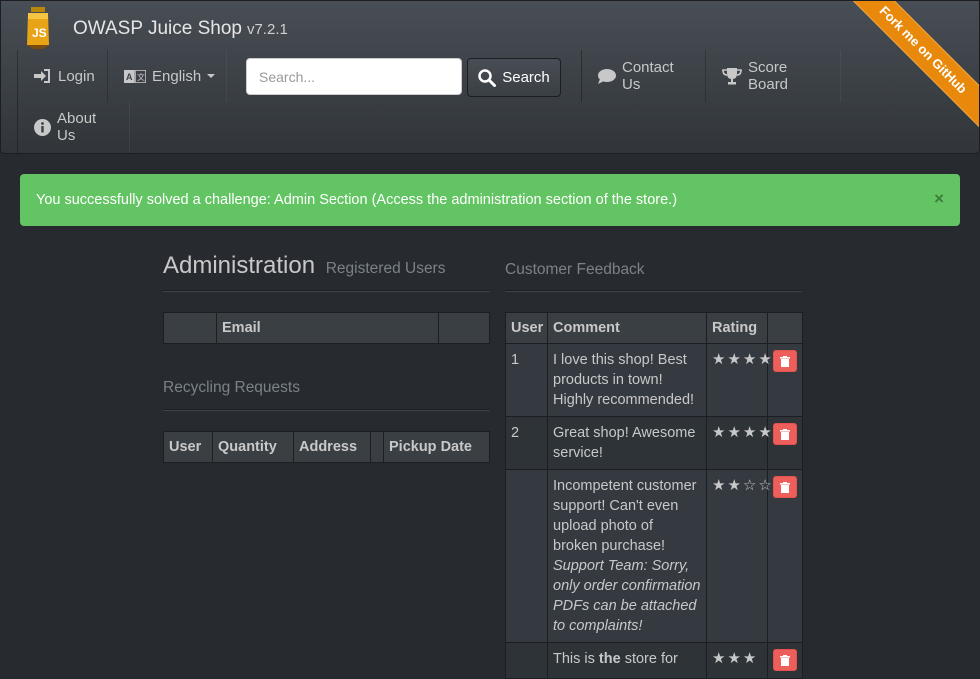 The image size is (980, 679). I want to click on table-row: 2 Great shop! Awesome service! ★★★★☆, so click(654, 443).